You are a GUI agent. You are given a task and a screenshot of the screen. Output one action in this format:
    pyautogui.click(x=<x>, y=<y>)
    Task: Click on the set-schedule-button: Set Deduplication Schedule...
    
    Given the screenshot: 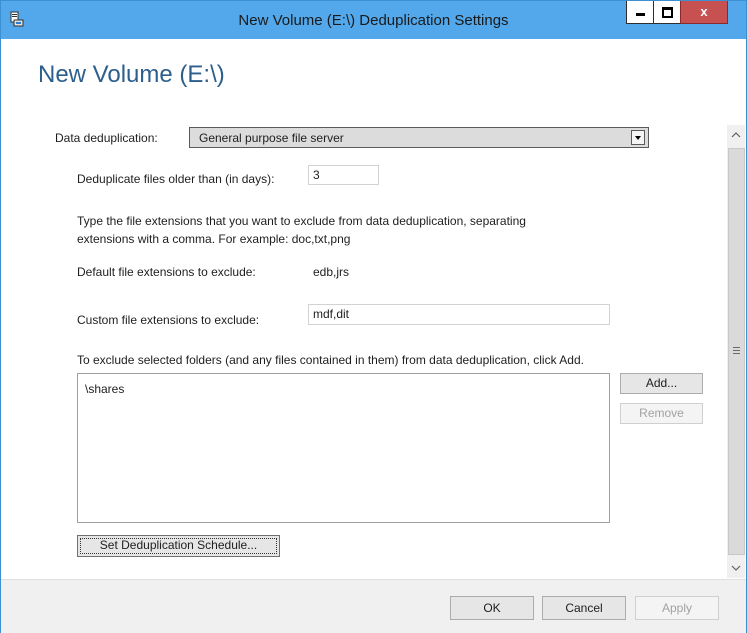 What is the action you would take?
    pyautogui.click(x=178, y=546)
    